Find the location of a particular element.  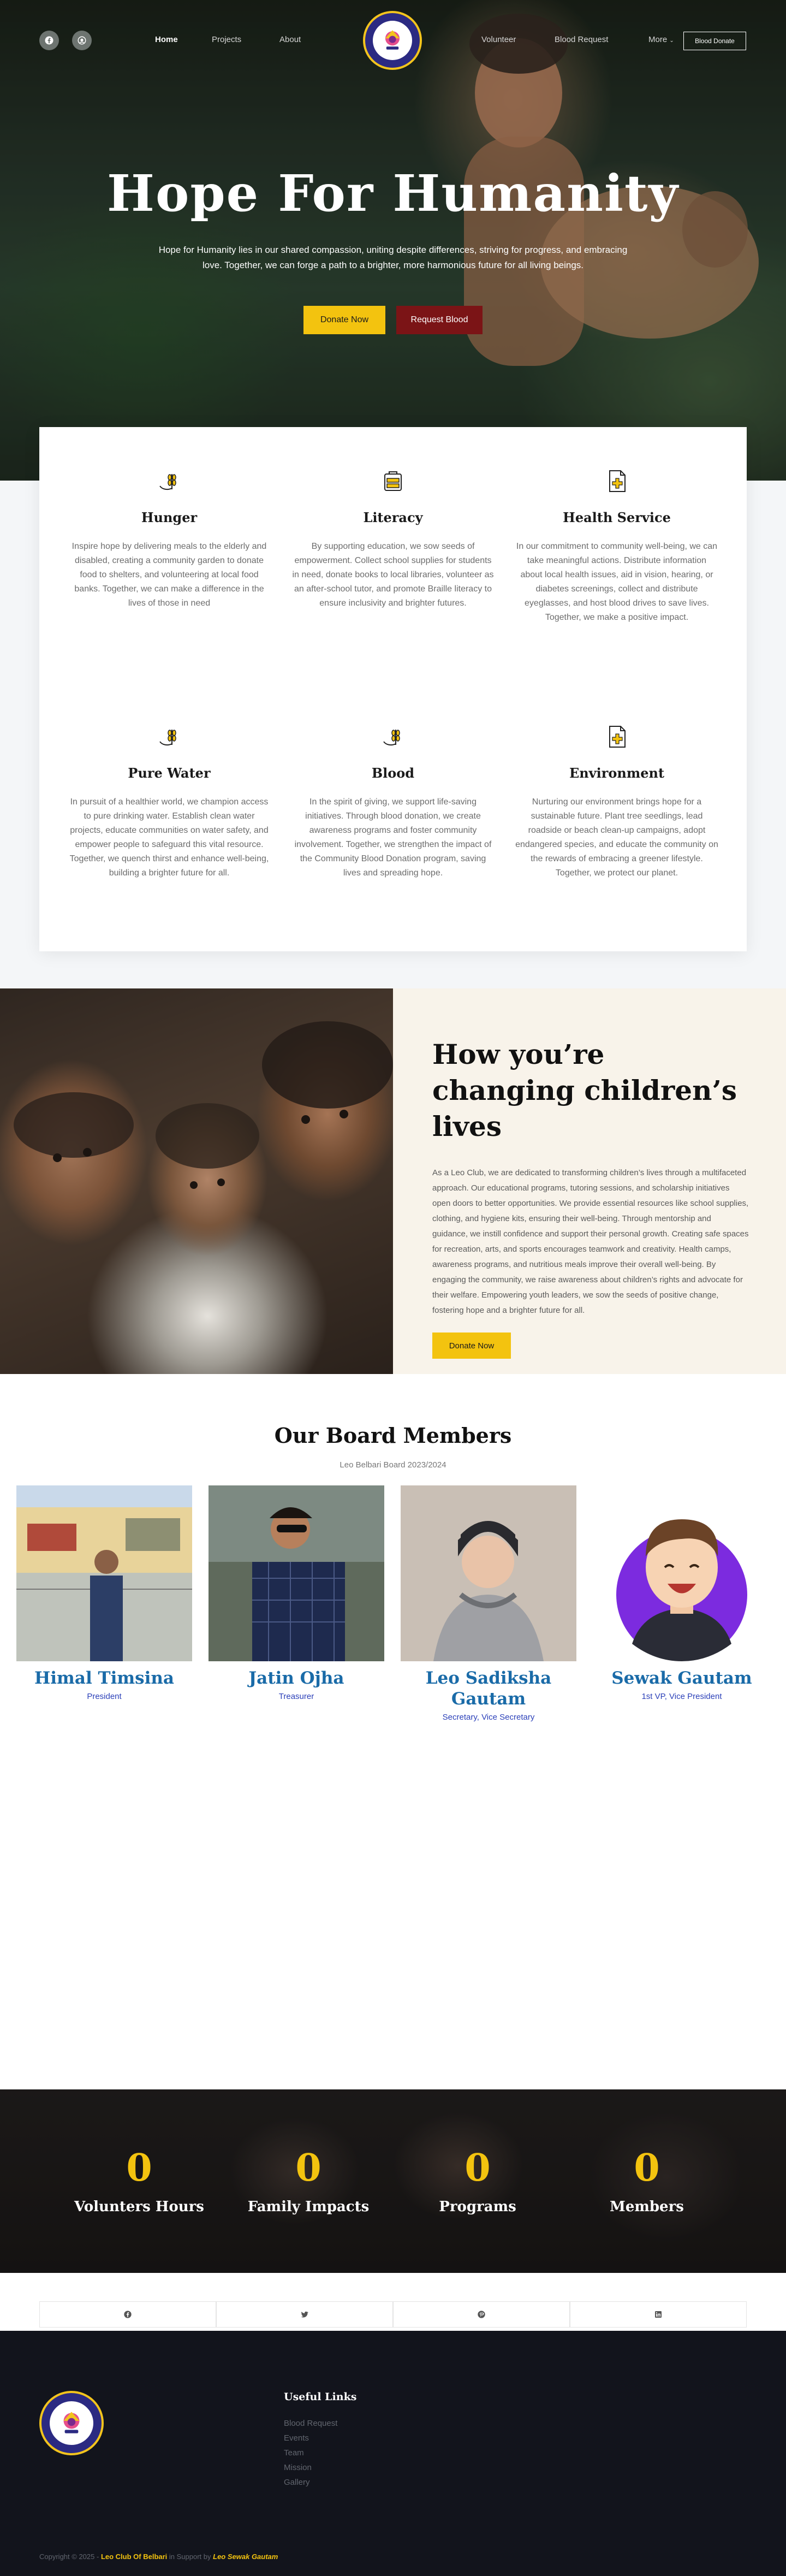

club-logo is located at coordinates (392, 40).